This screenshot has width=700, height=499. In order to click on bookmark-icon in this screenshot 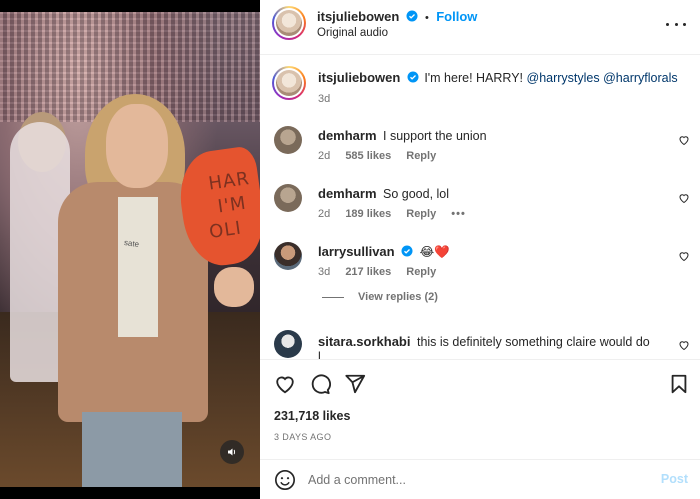, I will do `click(679, 384)`.